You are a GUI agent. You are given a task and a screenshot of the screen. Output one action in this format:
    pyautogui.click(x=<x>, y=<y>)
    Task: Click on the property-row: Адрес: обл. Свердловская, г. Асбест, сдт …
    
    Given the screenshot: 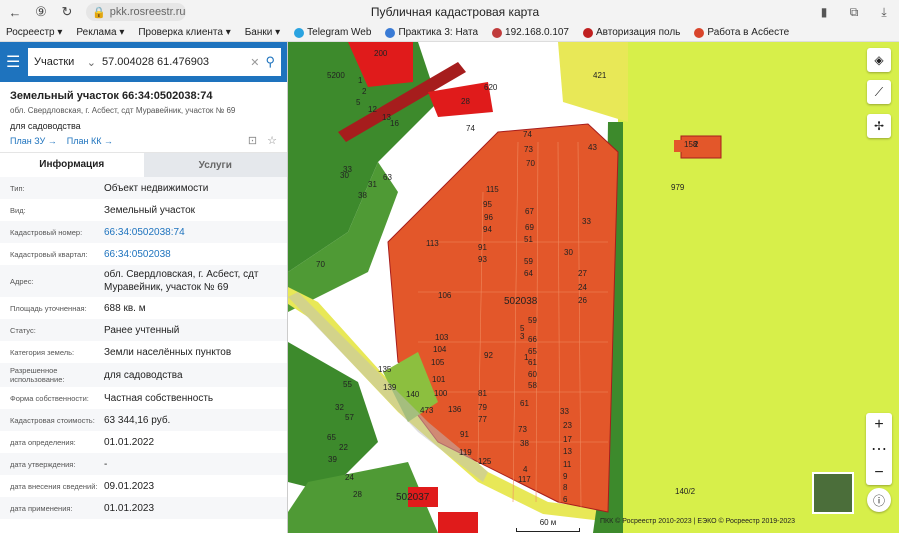 What is the action you would take?
    pyautogui.click(x=143, y=281)
    